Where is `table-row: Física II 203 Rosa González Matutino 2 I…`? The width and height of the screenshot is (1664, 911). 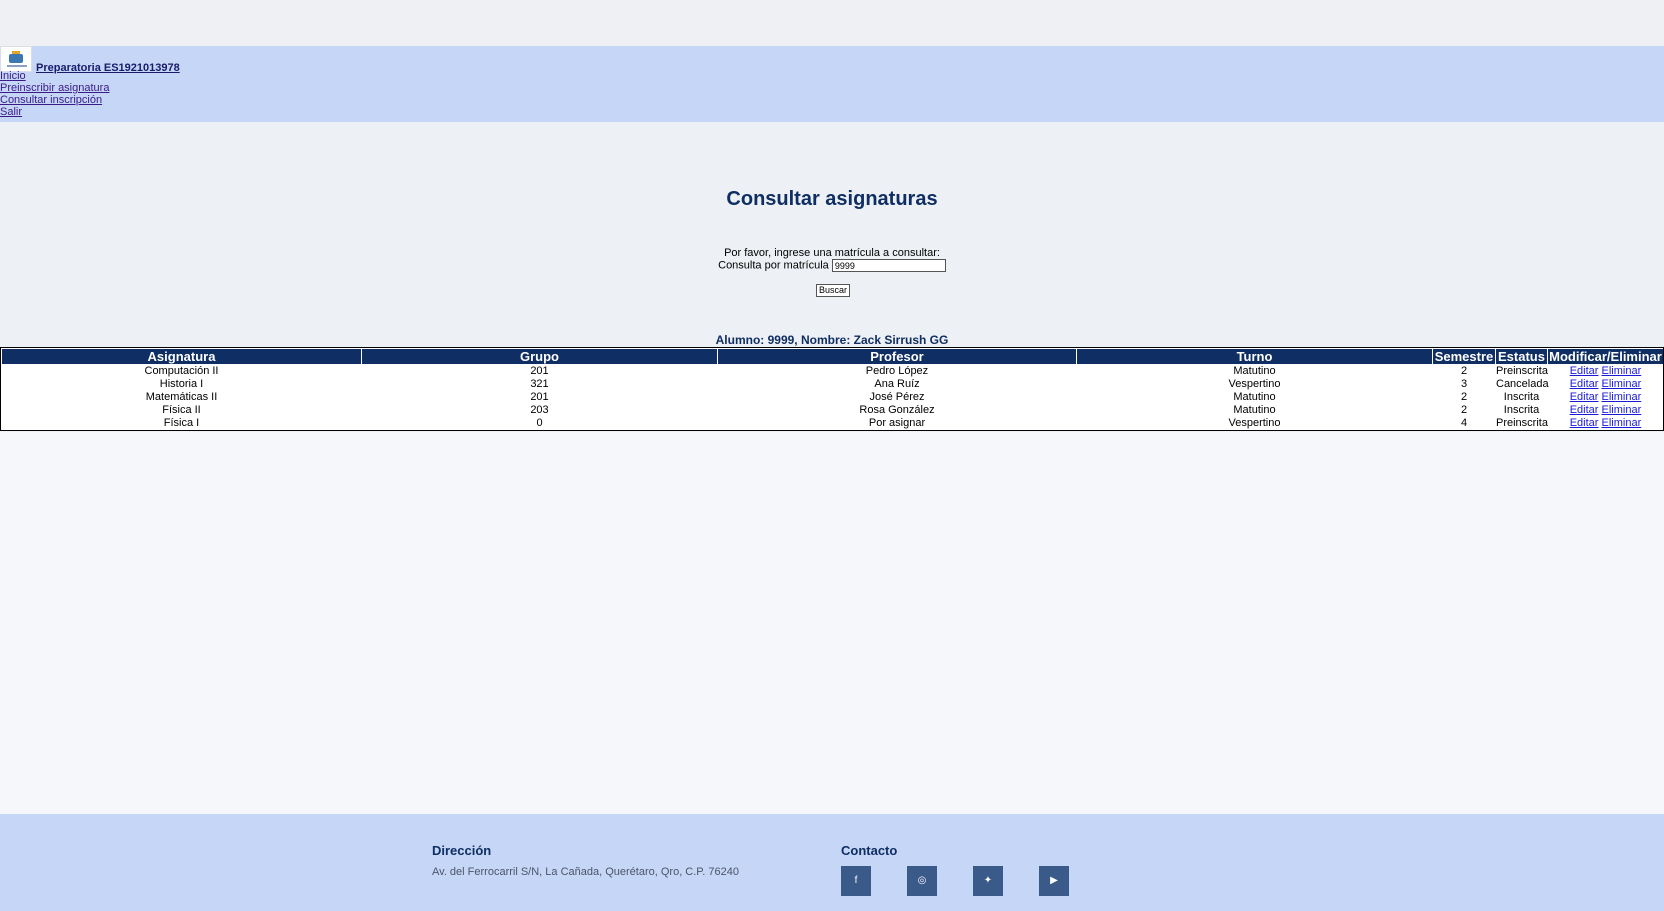
table-row: Física II 203 Rosa González Matutino 2 I… is located at coordinates (832, 410).